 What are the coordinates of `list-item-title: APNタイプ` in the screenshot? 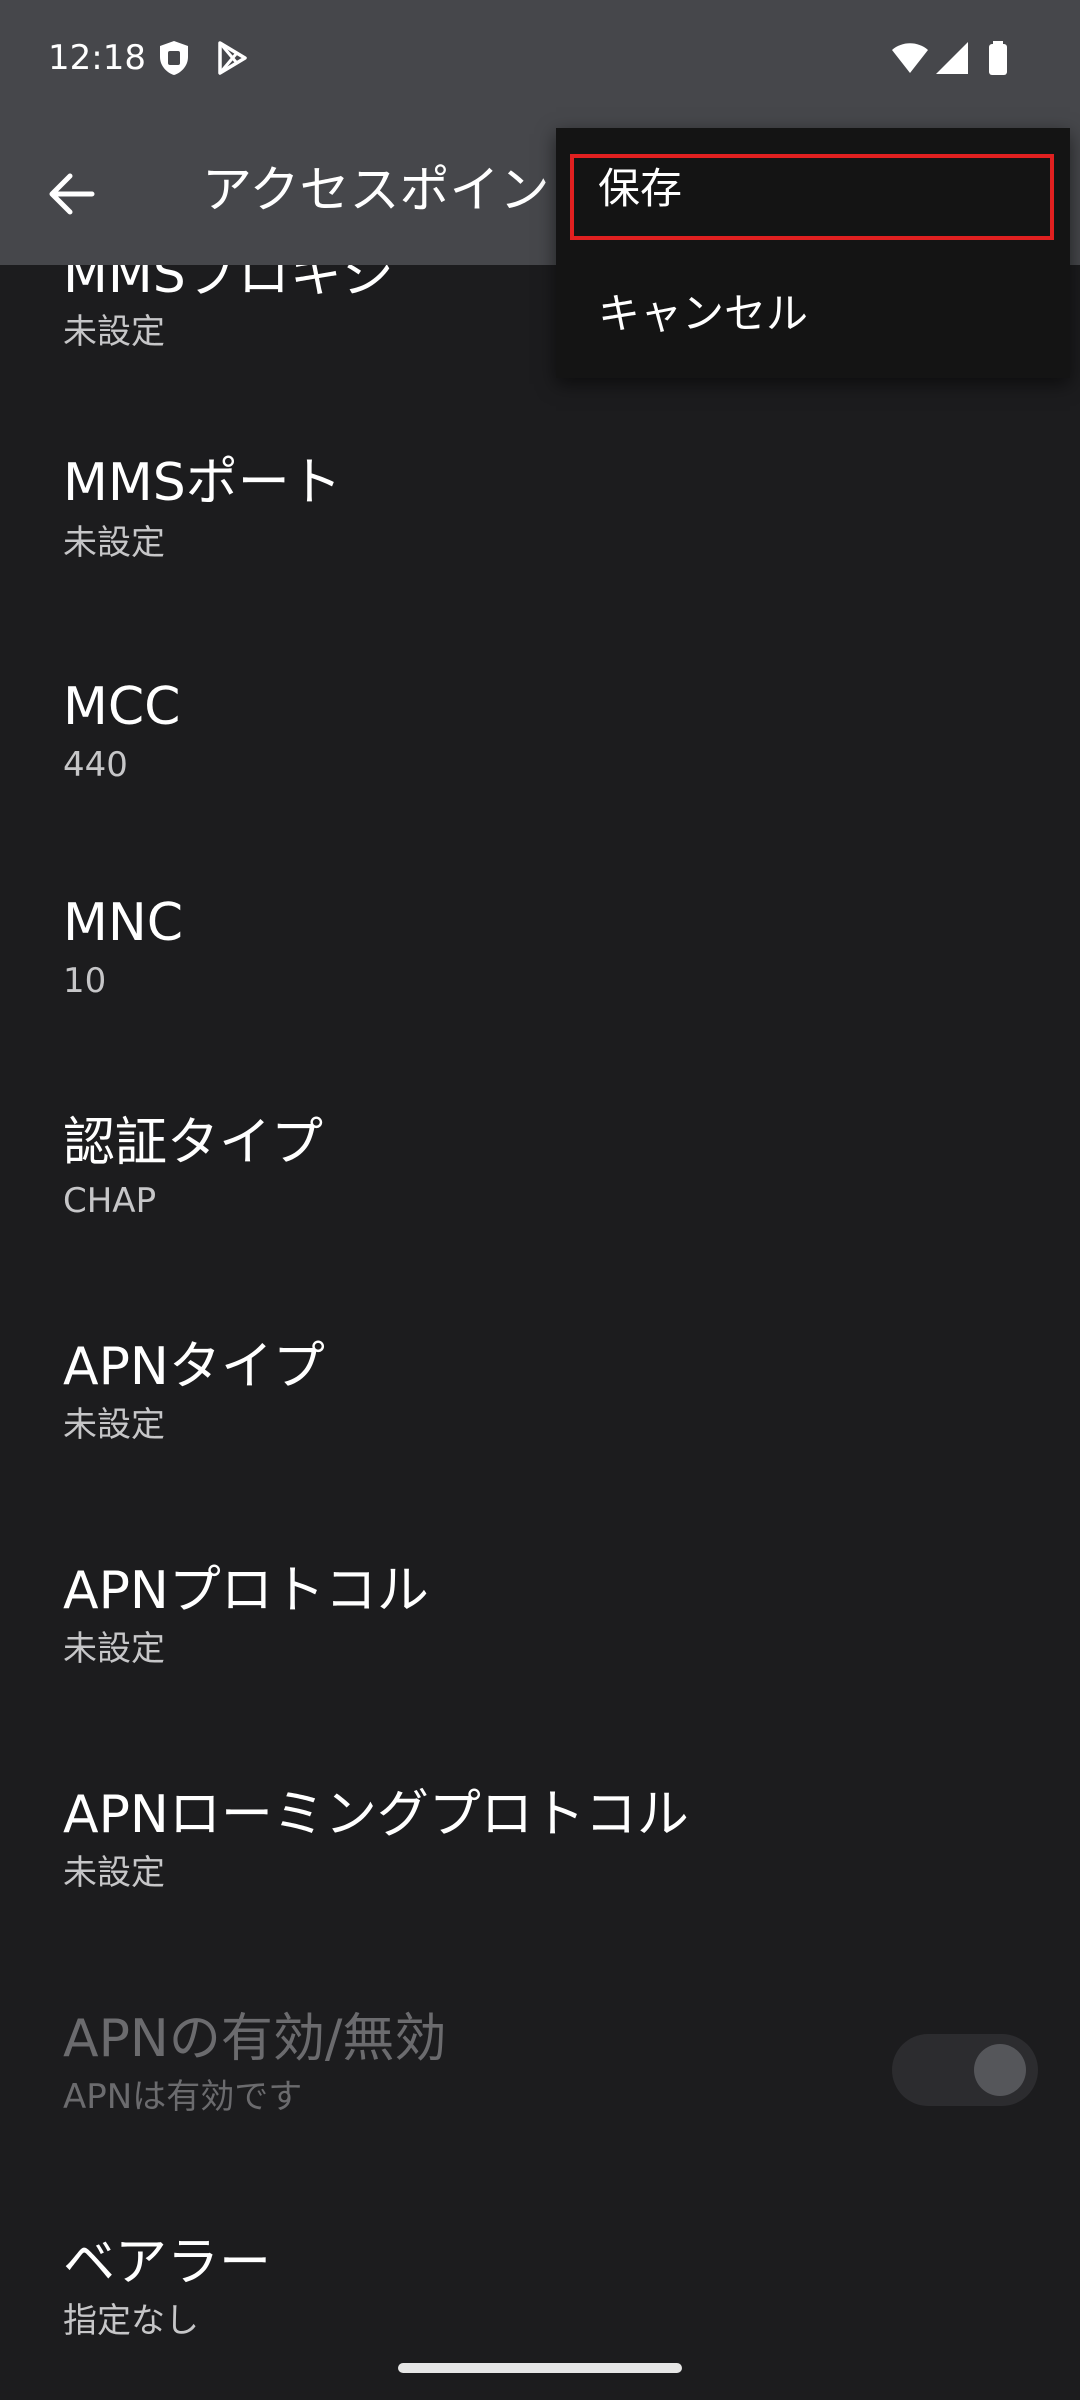 It's located at (194, 1367).